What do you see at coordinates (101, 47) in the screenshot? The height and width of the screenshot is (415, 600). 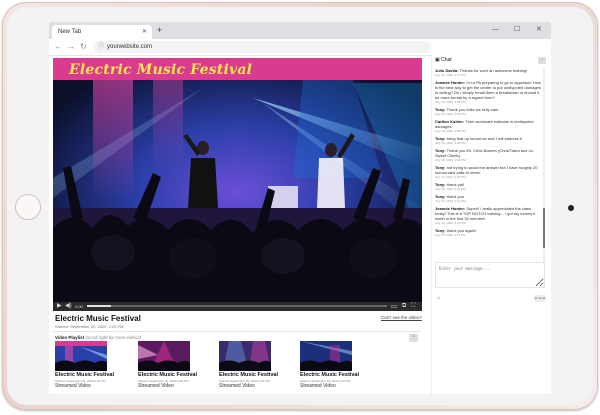 I see `site-info-icon: ⓘ` at bounding box center [101, 47].